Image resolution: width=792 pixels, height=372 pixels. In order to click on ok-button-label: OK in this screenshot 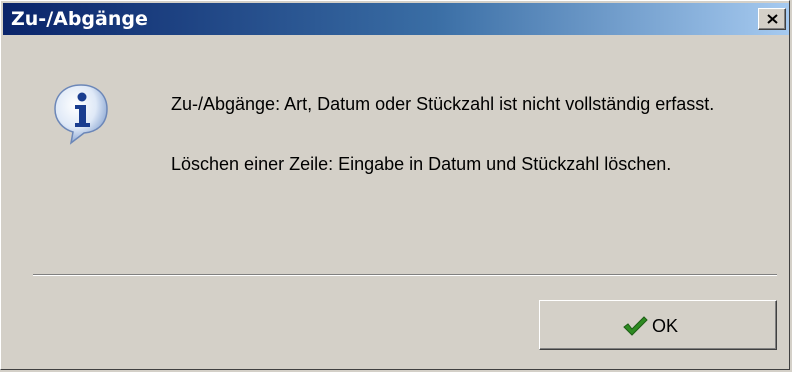, I will do `click(665, 326)`.